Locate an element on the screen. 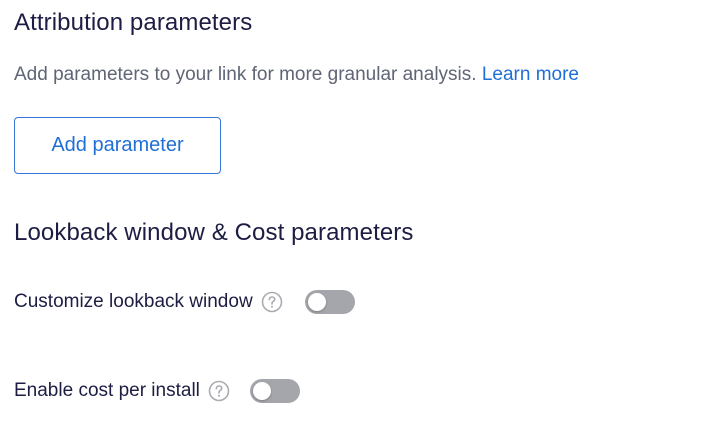 Image resolution: width=718 pixels, height=426 pixels. attribution-parameters-title: Attribution parameters is located at coordinates (133, 22).